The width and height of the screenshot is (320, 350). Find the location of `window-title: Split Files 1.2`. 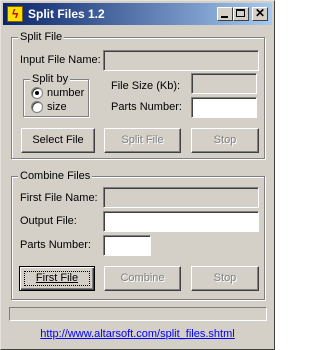

window-title: Split Files 1.2 is located at coordinates (66, 14).